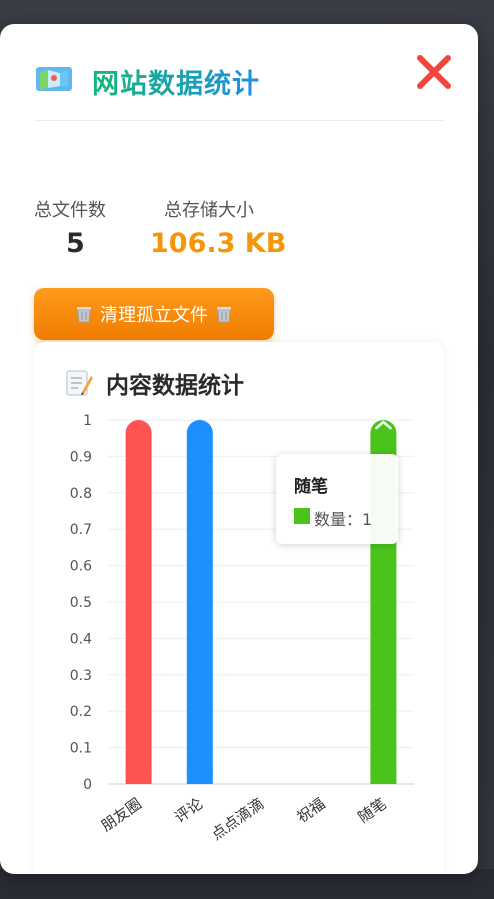  Describe the element at coordinates (121, 815) in the screenshot. I see `x-tick-label: 朋友圈` at that location.